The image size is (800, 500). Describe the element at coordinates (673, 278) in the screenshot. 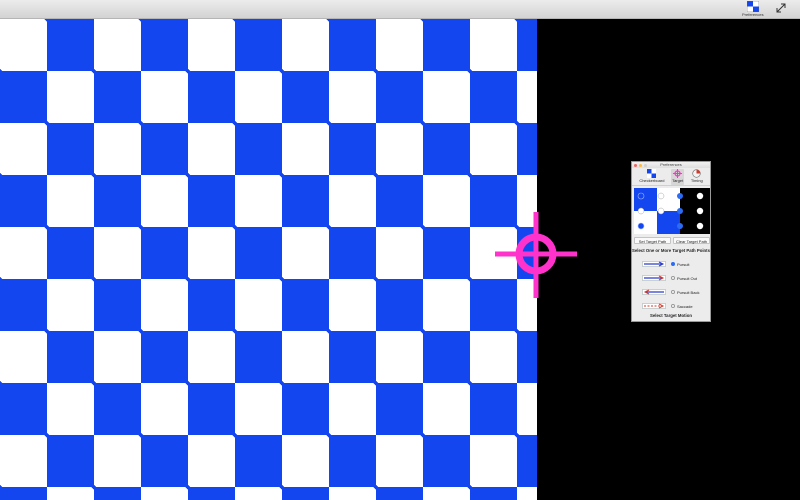

I see `radio-pursuit-out` at that location.